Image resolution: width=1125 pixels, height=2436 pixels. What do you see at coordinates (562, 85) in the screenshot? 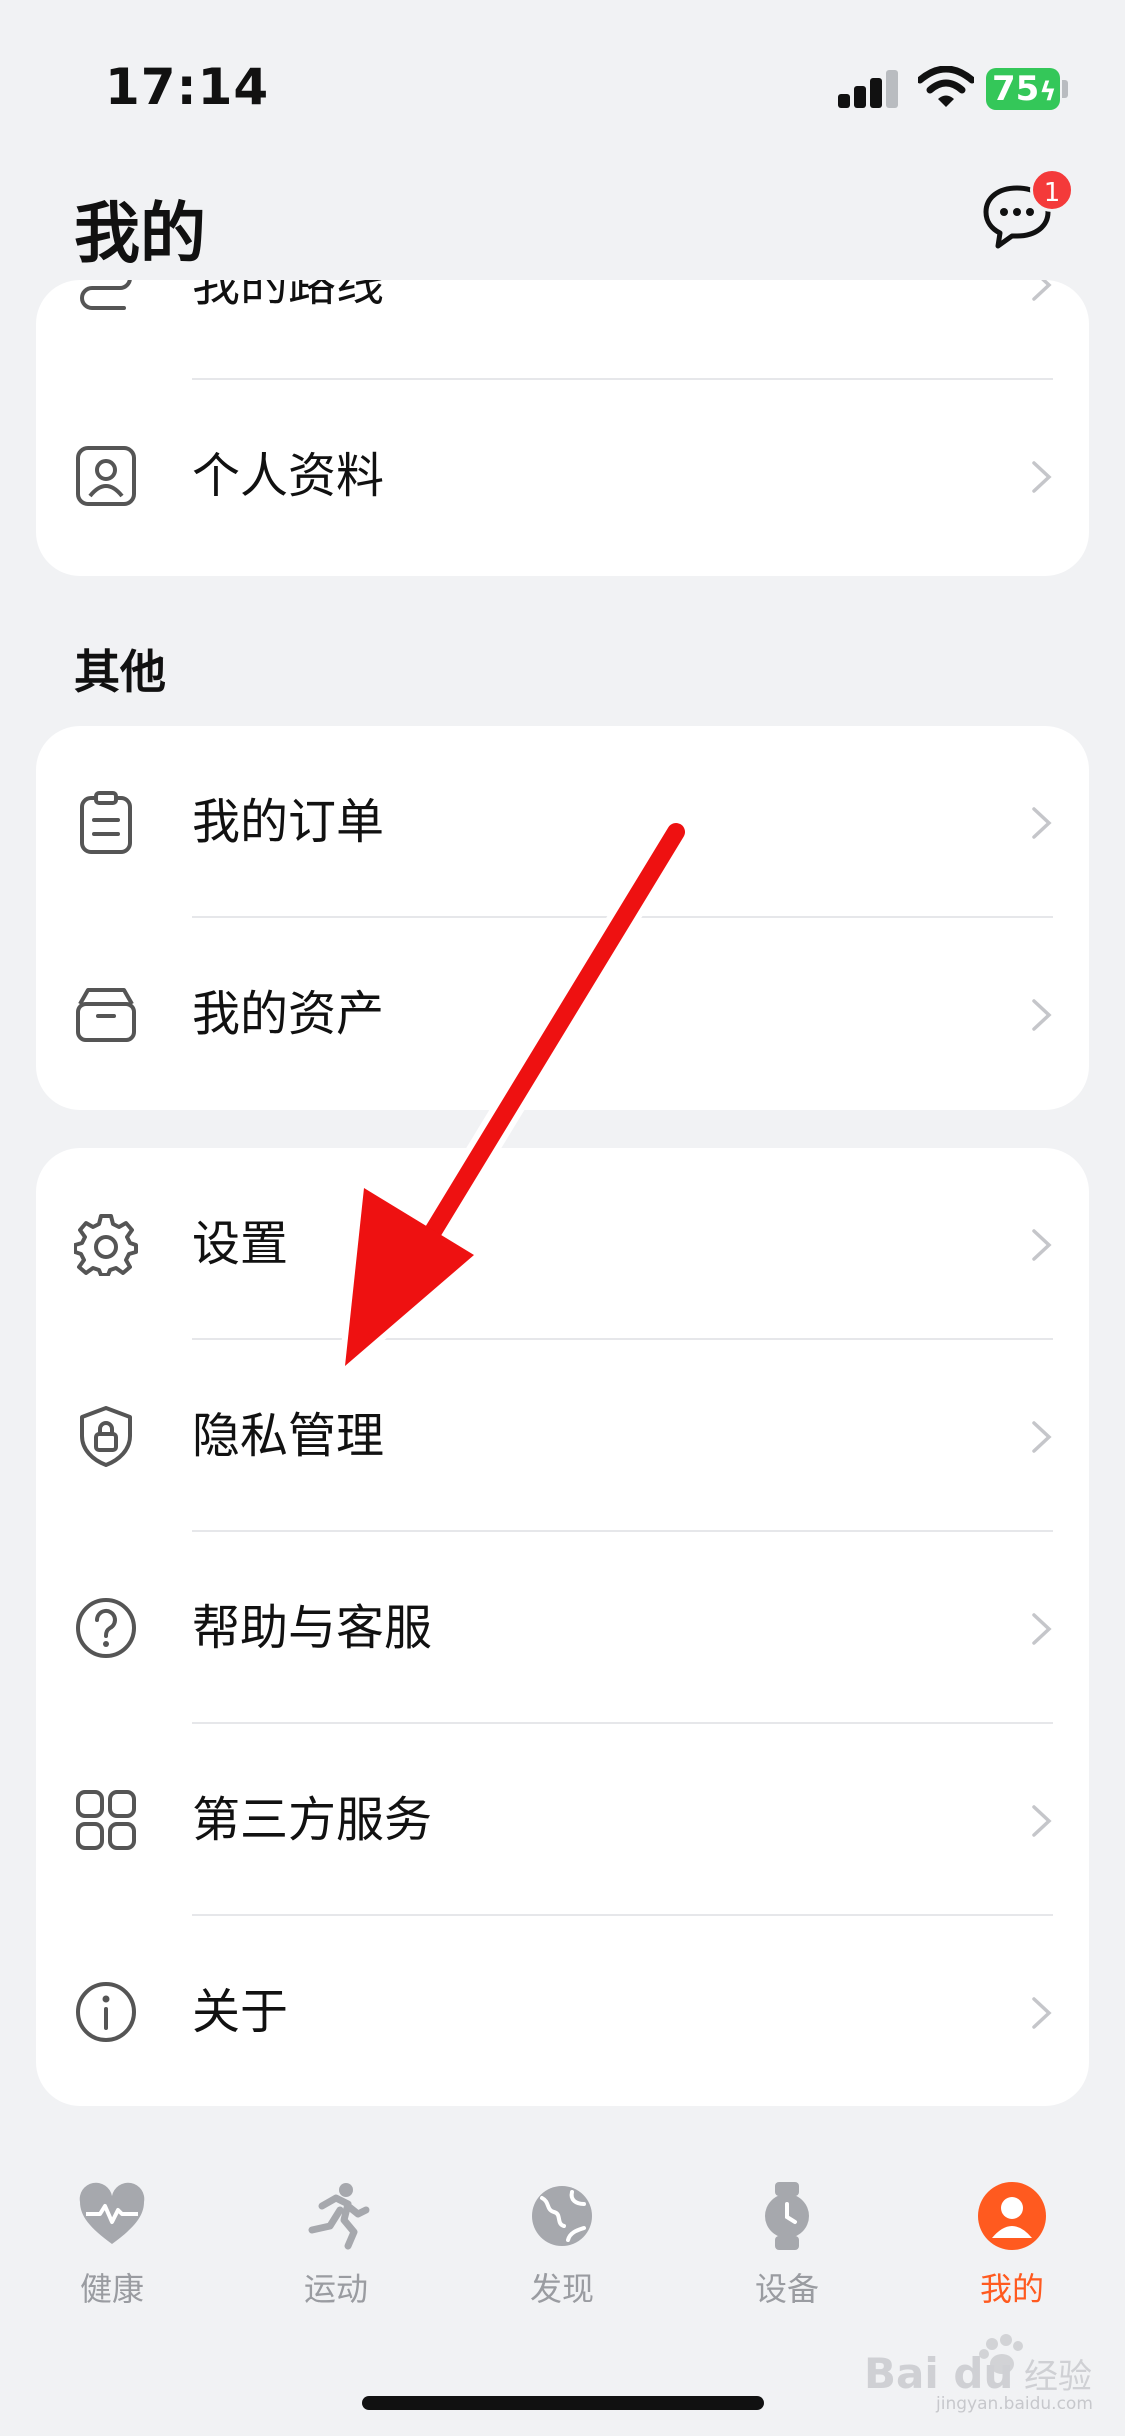
I see `status-bar: 17:14 75ϟ` at bounding box center [562, 85].